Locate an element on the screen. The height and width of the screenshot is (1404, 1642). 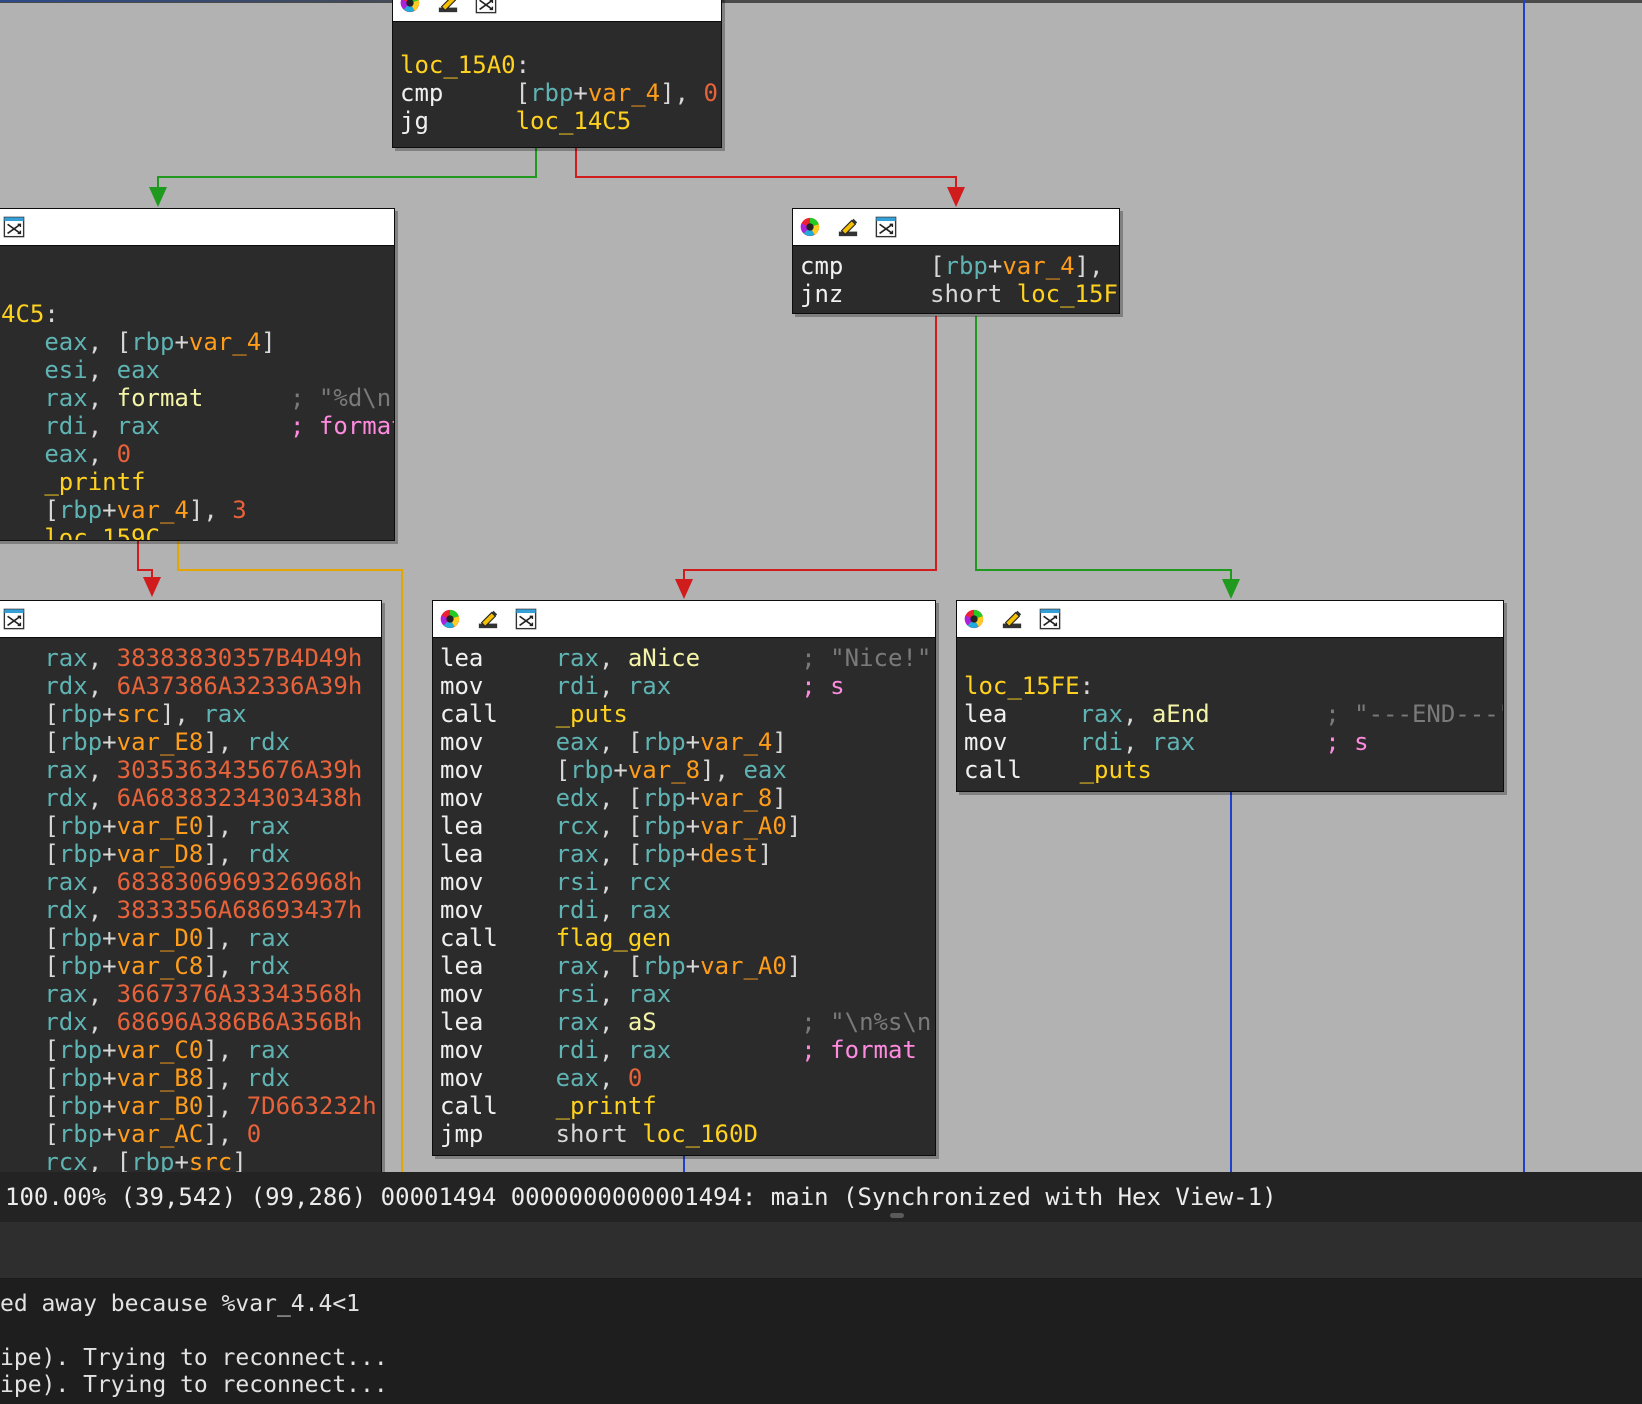
asm-line: jg loc_14C5 is located at coordinates (560, 121).